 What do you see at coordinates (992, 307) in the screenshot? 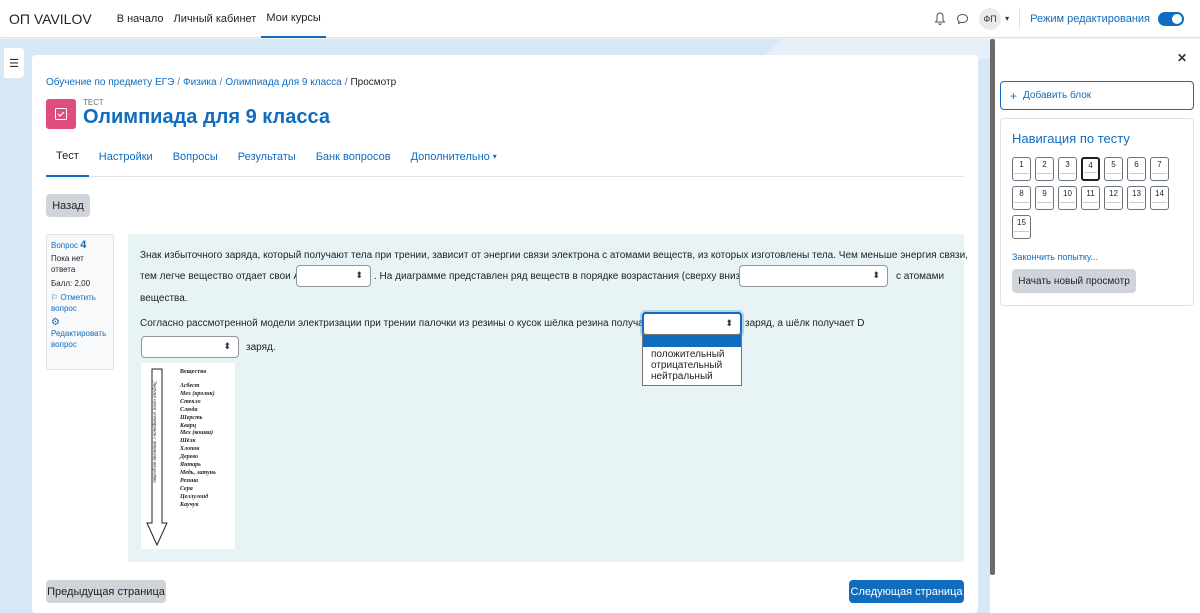
I see `scrollbar` at bounding box center [992, 307].